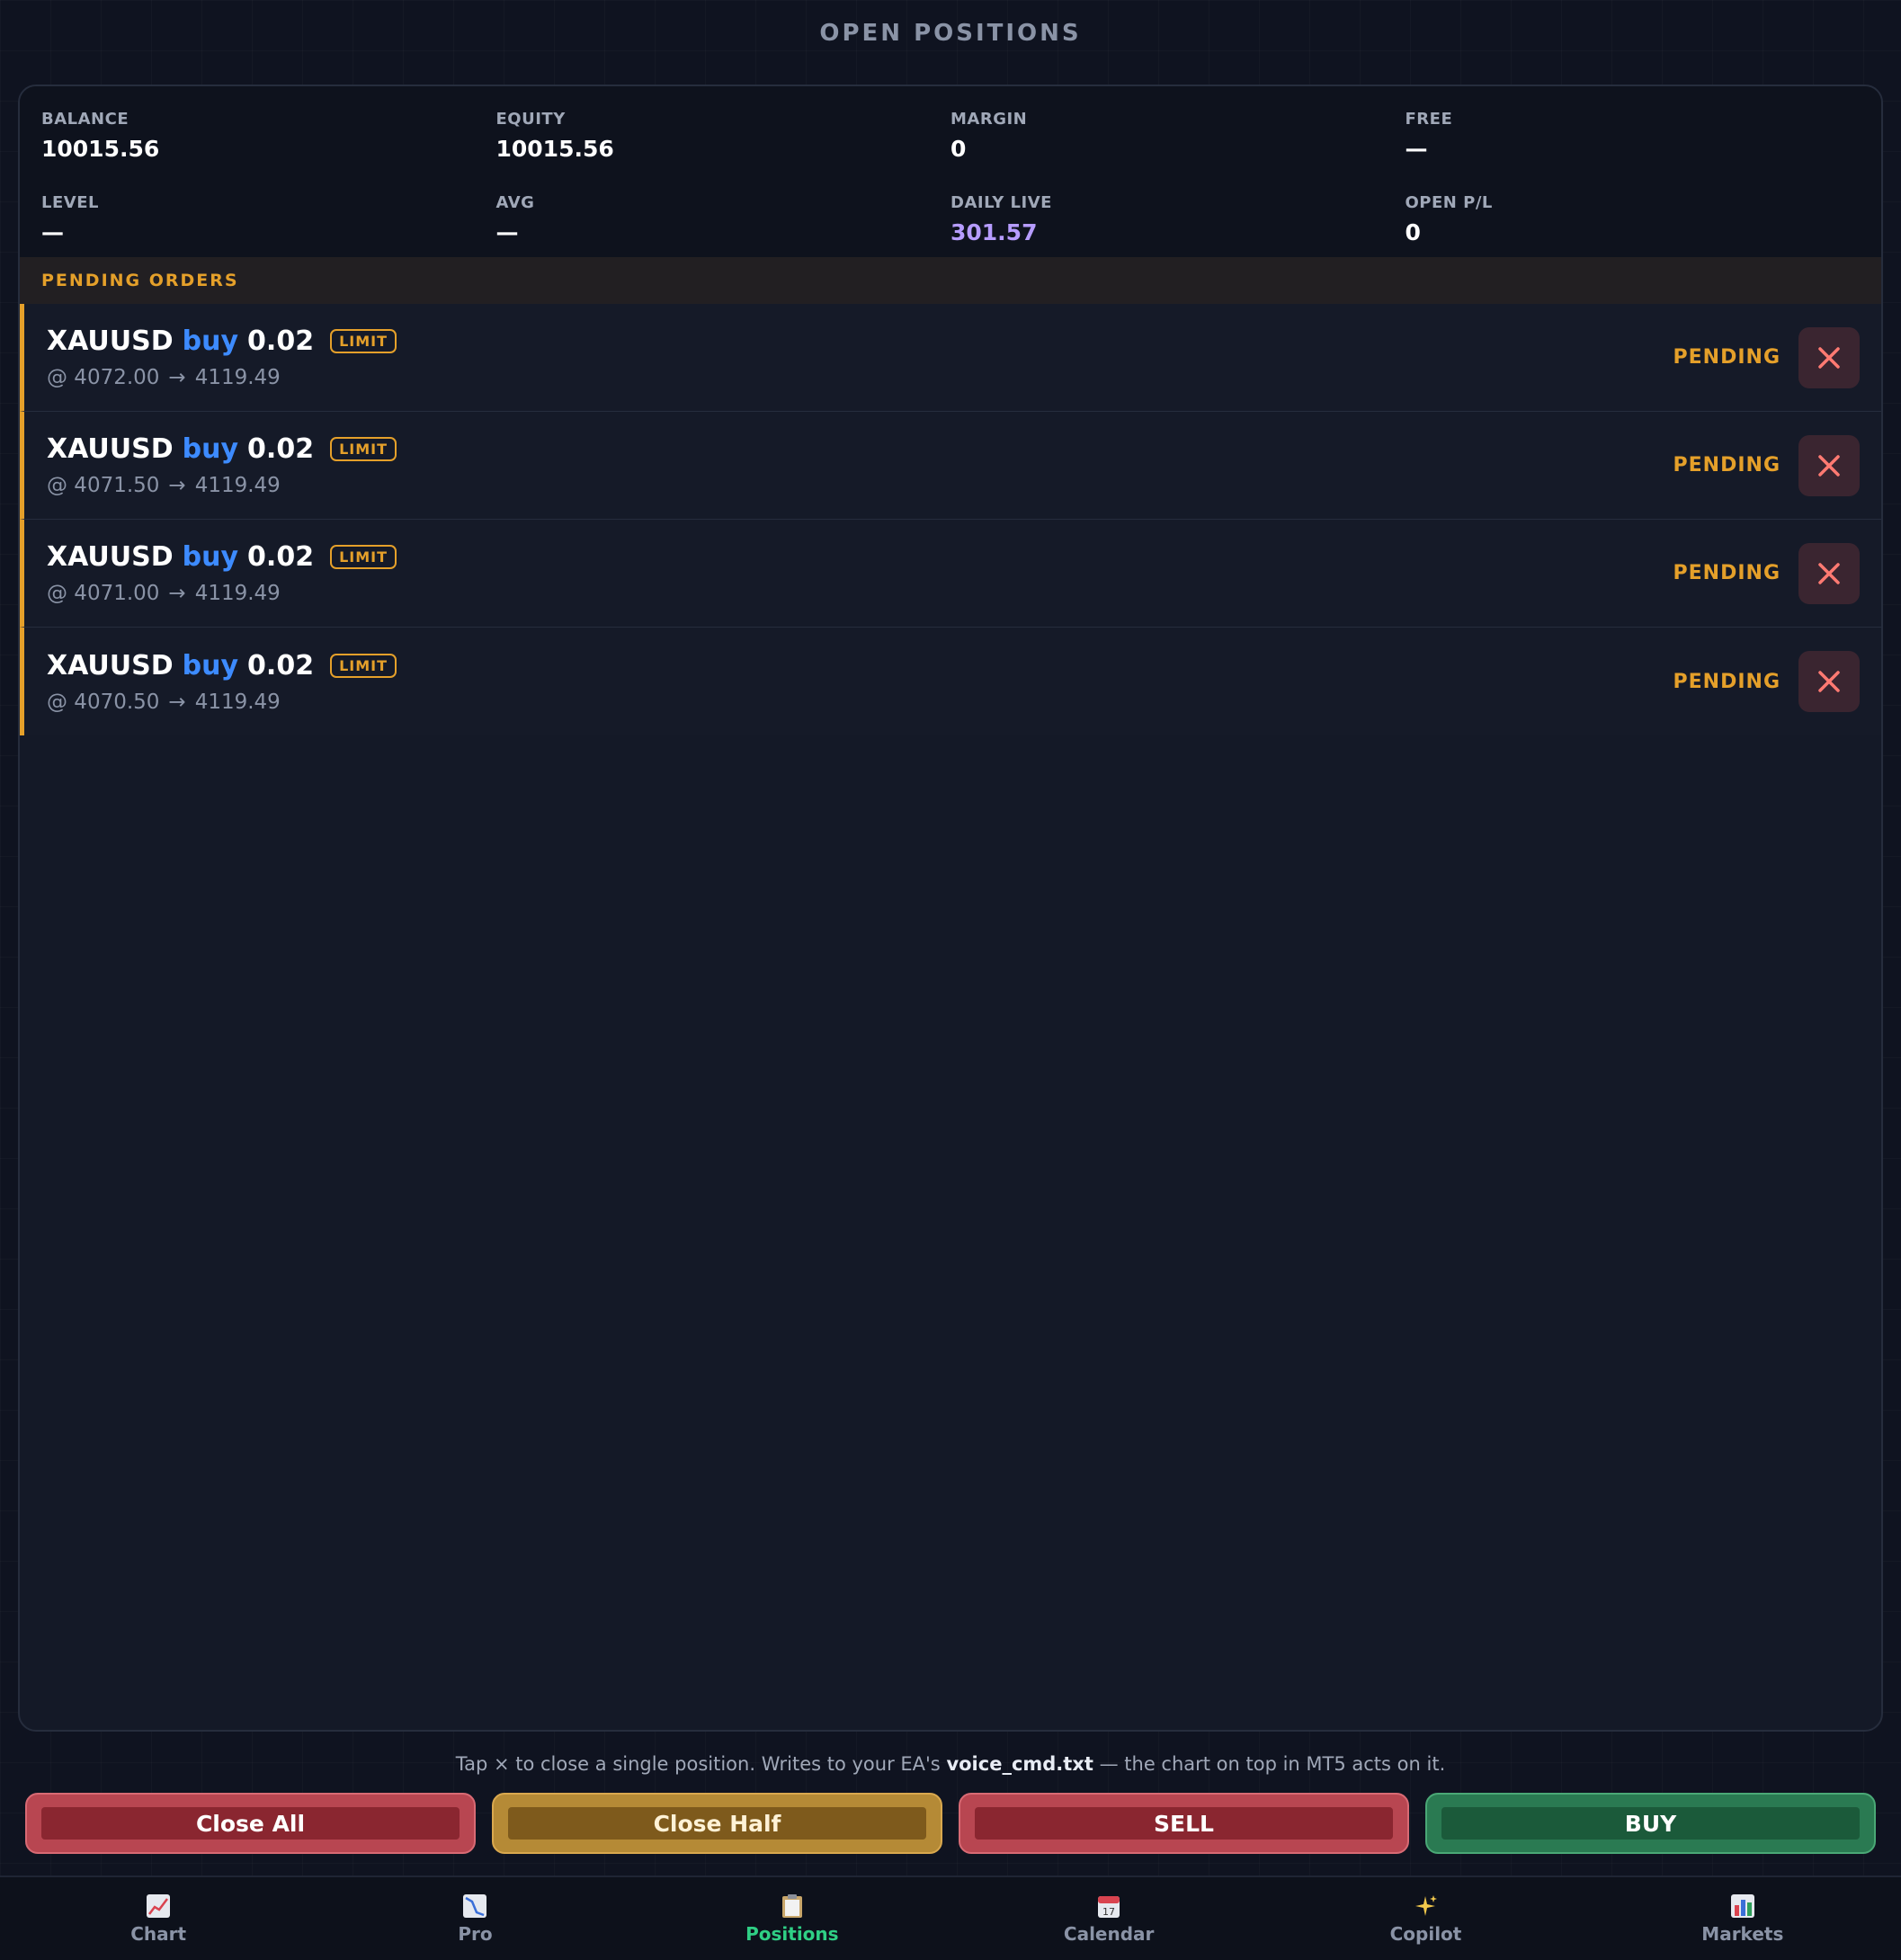 The width and height of the screenshot is (1901, 1960). What do you see at coordinates (791, 1906) in the screenshot?
I see `clipboard-icon` at bounding box center [791, 1906].